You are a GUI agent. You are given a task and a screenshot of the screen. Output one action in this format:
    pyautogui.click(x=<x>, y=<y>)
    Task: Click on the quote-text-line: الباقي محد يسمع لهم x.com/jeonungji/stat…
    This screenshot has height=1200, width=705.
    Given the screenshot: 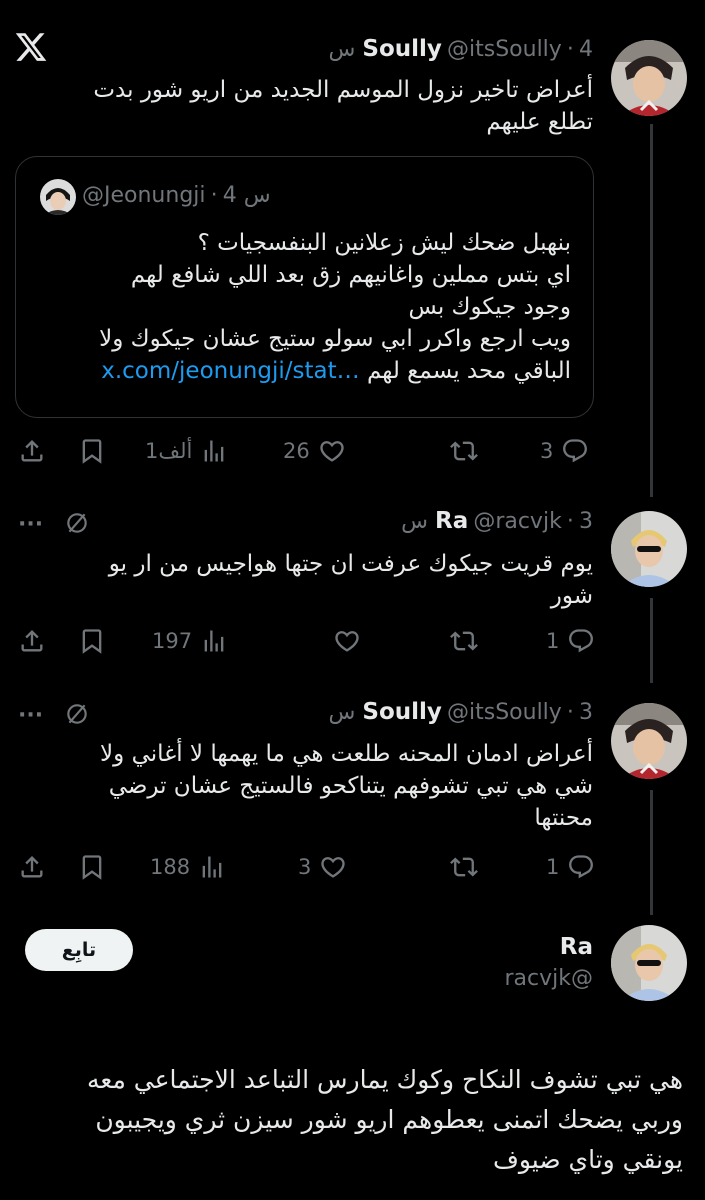 What is the action you would take?
    pyautogui.click(x=301, y=371)
    